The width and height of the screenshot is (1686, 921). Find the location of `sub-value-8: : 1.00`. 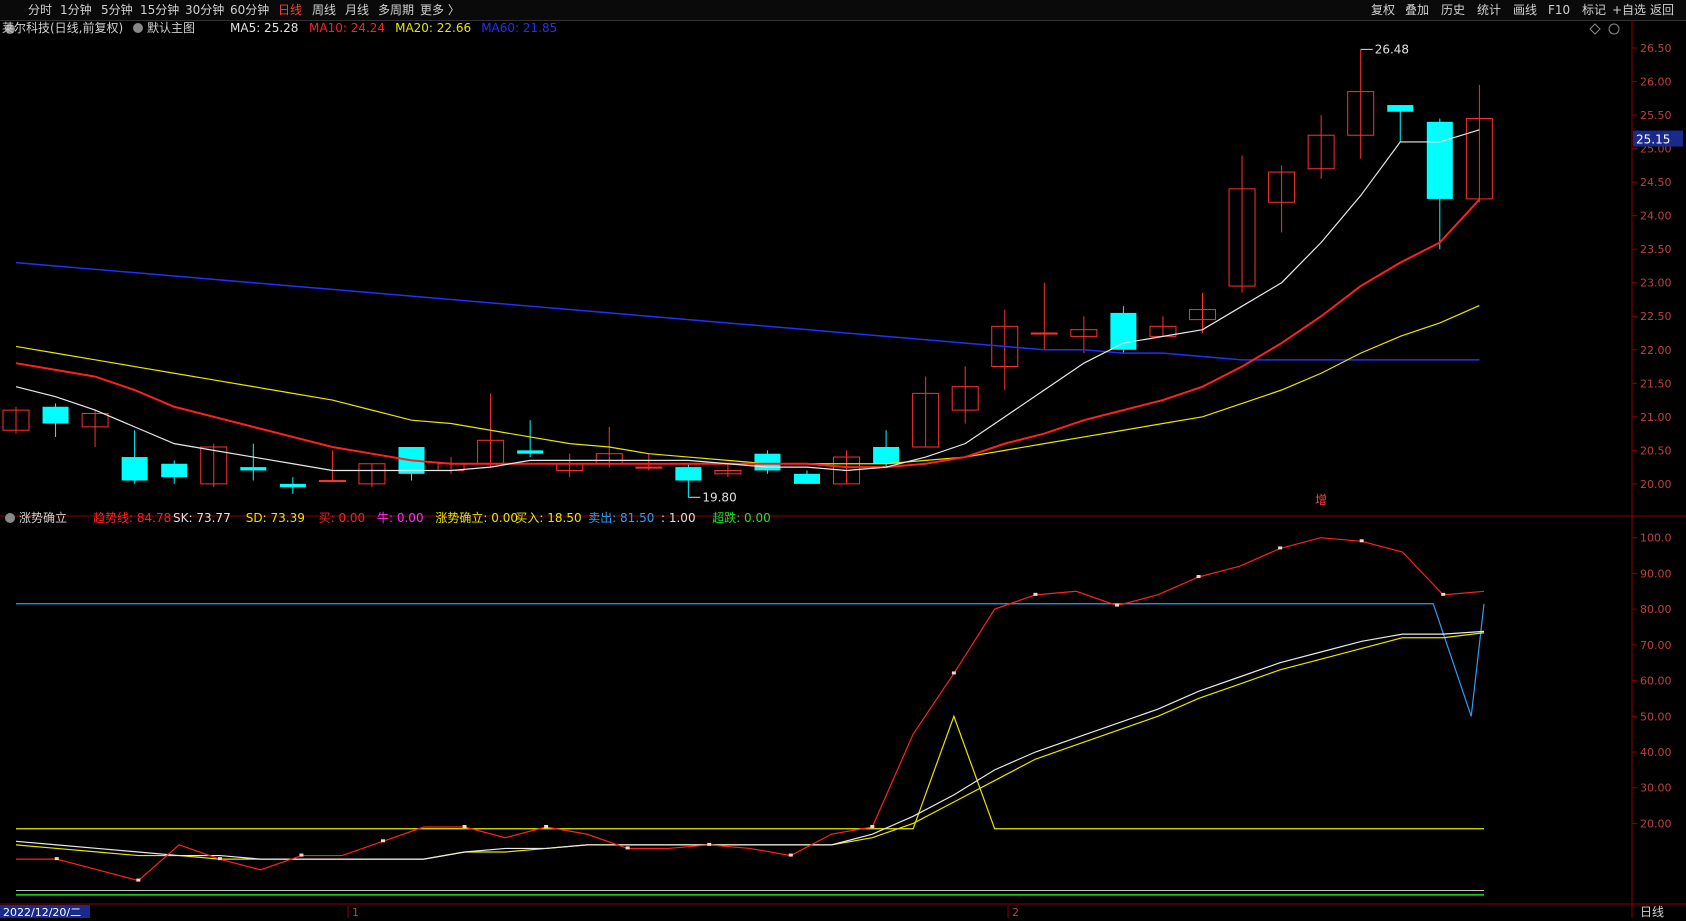

sub-value-8: : 1.00 is located at coordinates (678, 518).